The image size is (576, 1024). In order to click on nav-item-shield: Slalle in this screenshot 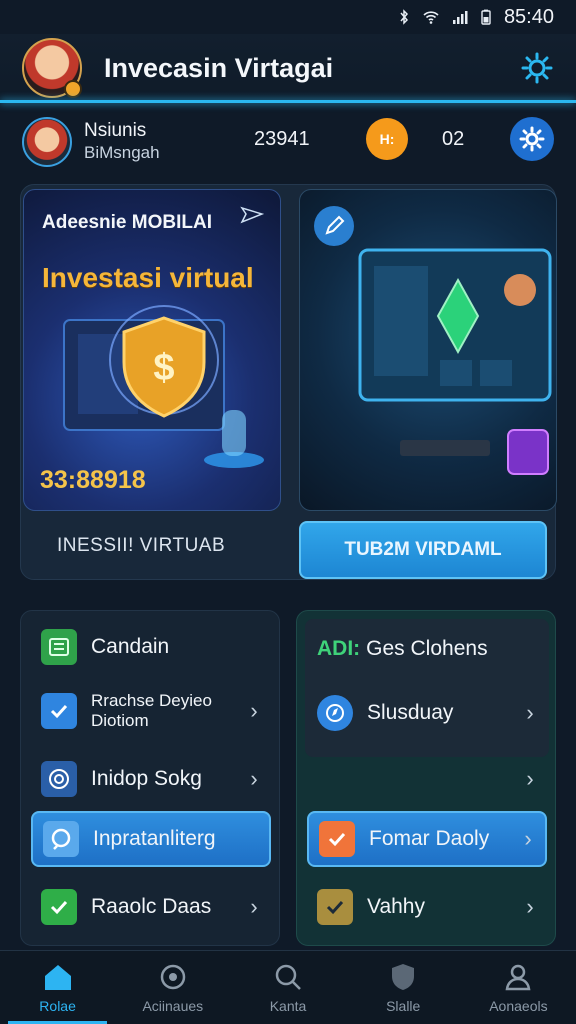, I will do `click(403, 987)`.